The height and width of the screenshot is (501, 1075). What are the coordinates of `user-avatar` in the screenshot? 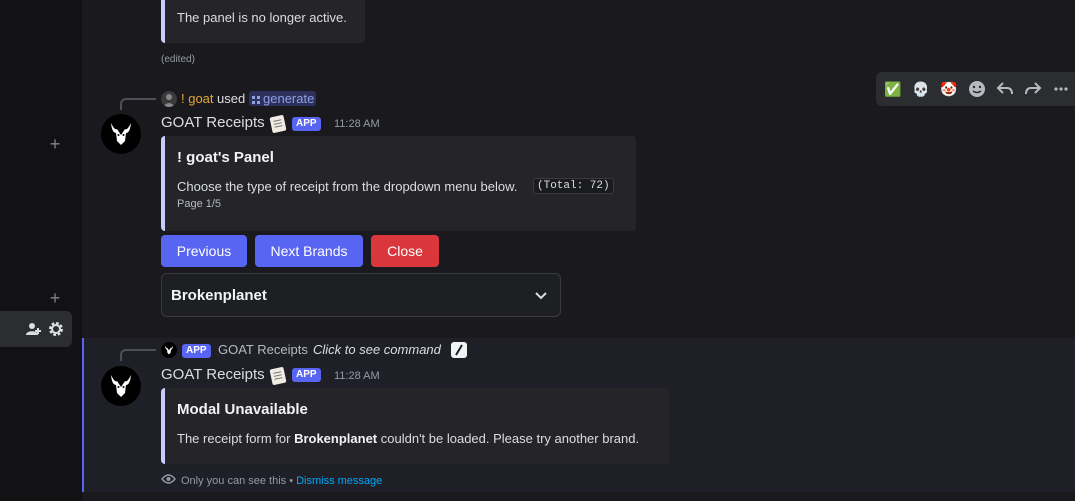 It's located at (169, 99).